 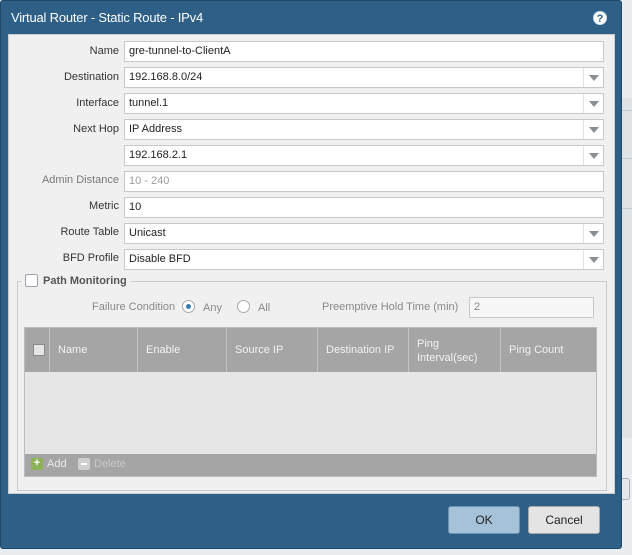 What do you see at coordinates (564, 520) in the screenshot?
I see `cancel-button: Cancel` at bounding box center [564, 520].